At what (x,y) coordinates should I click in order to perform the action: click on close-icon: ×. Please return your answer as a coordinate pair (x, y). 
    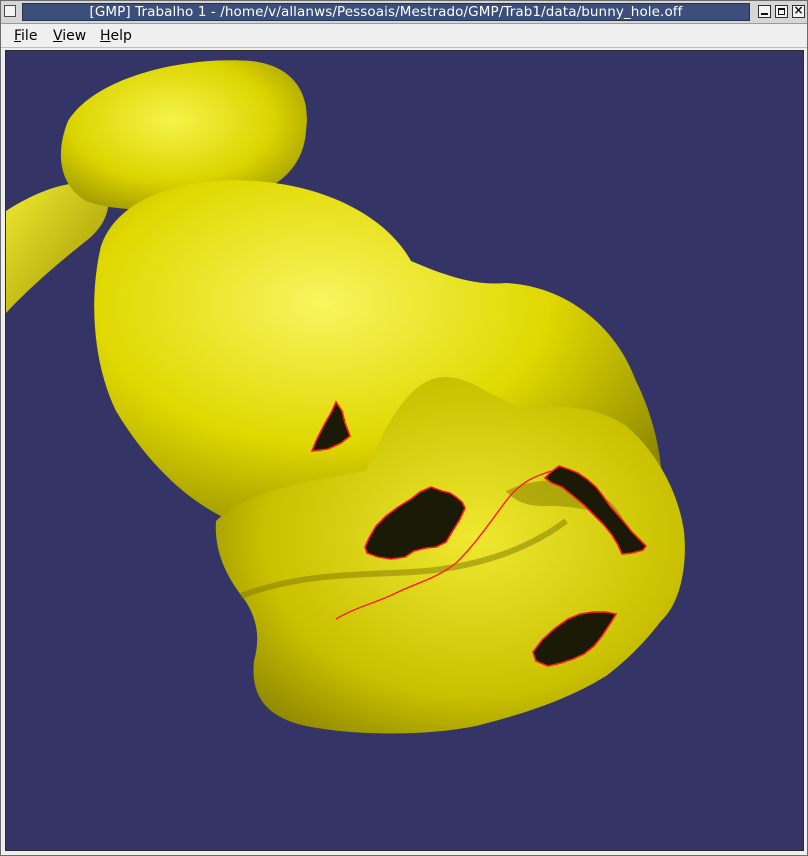
    Looking at the image, I should click on (798, 10).